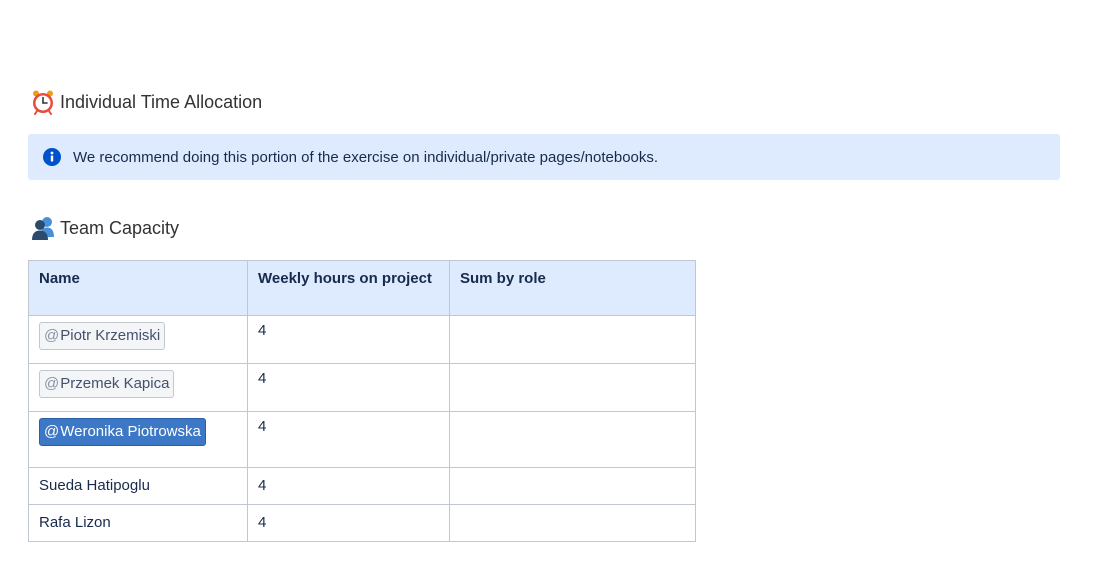  I want to click on header-weekly-hours: Weekly hours on project, so click(348, 288).